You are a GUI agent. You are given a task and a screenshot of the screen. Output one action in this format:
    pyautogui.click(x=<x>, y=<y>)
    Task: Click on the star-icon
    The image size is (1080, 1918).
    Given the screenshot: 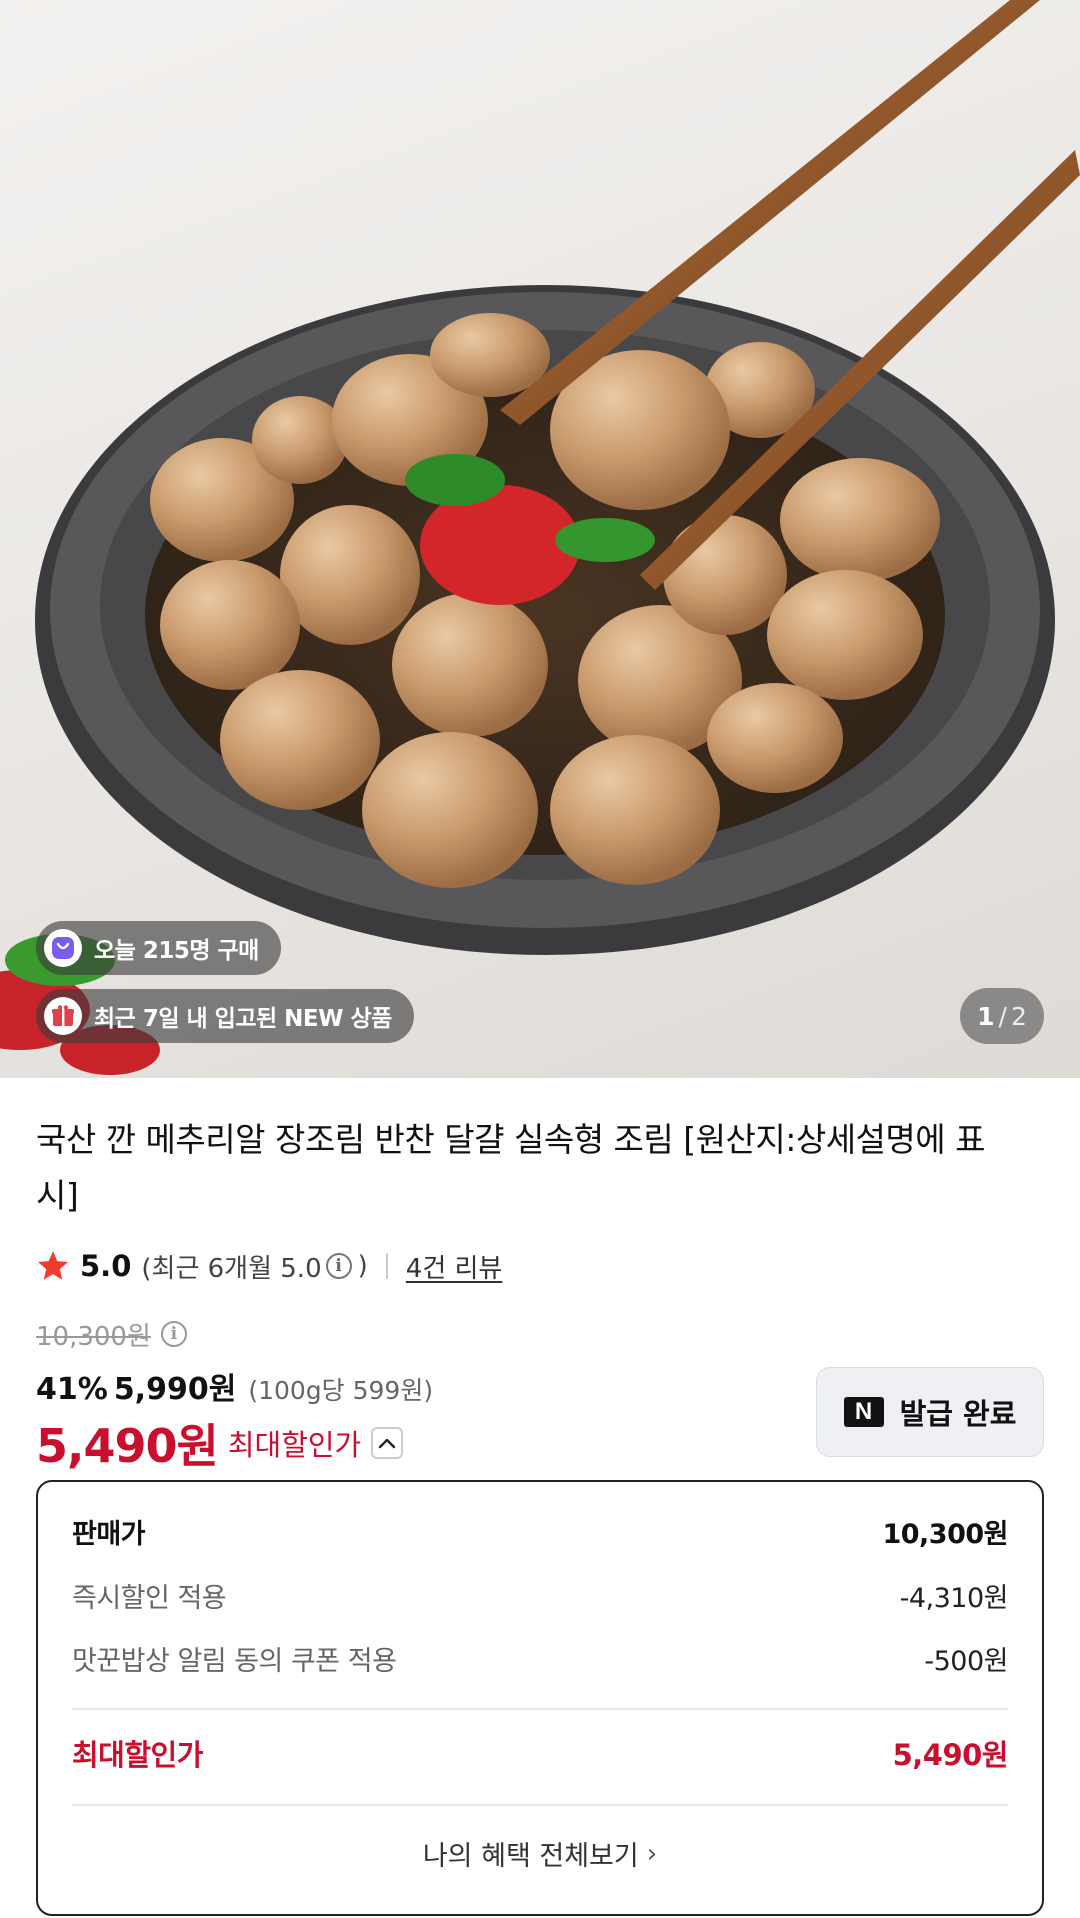 What is the action you would take?
    pyautogui.click(x=53, y=1265)
    